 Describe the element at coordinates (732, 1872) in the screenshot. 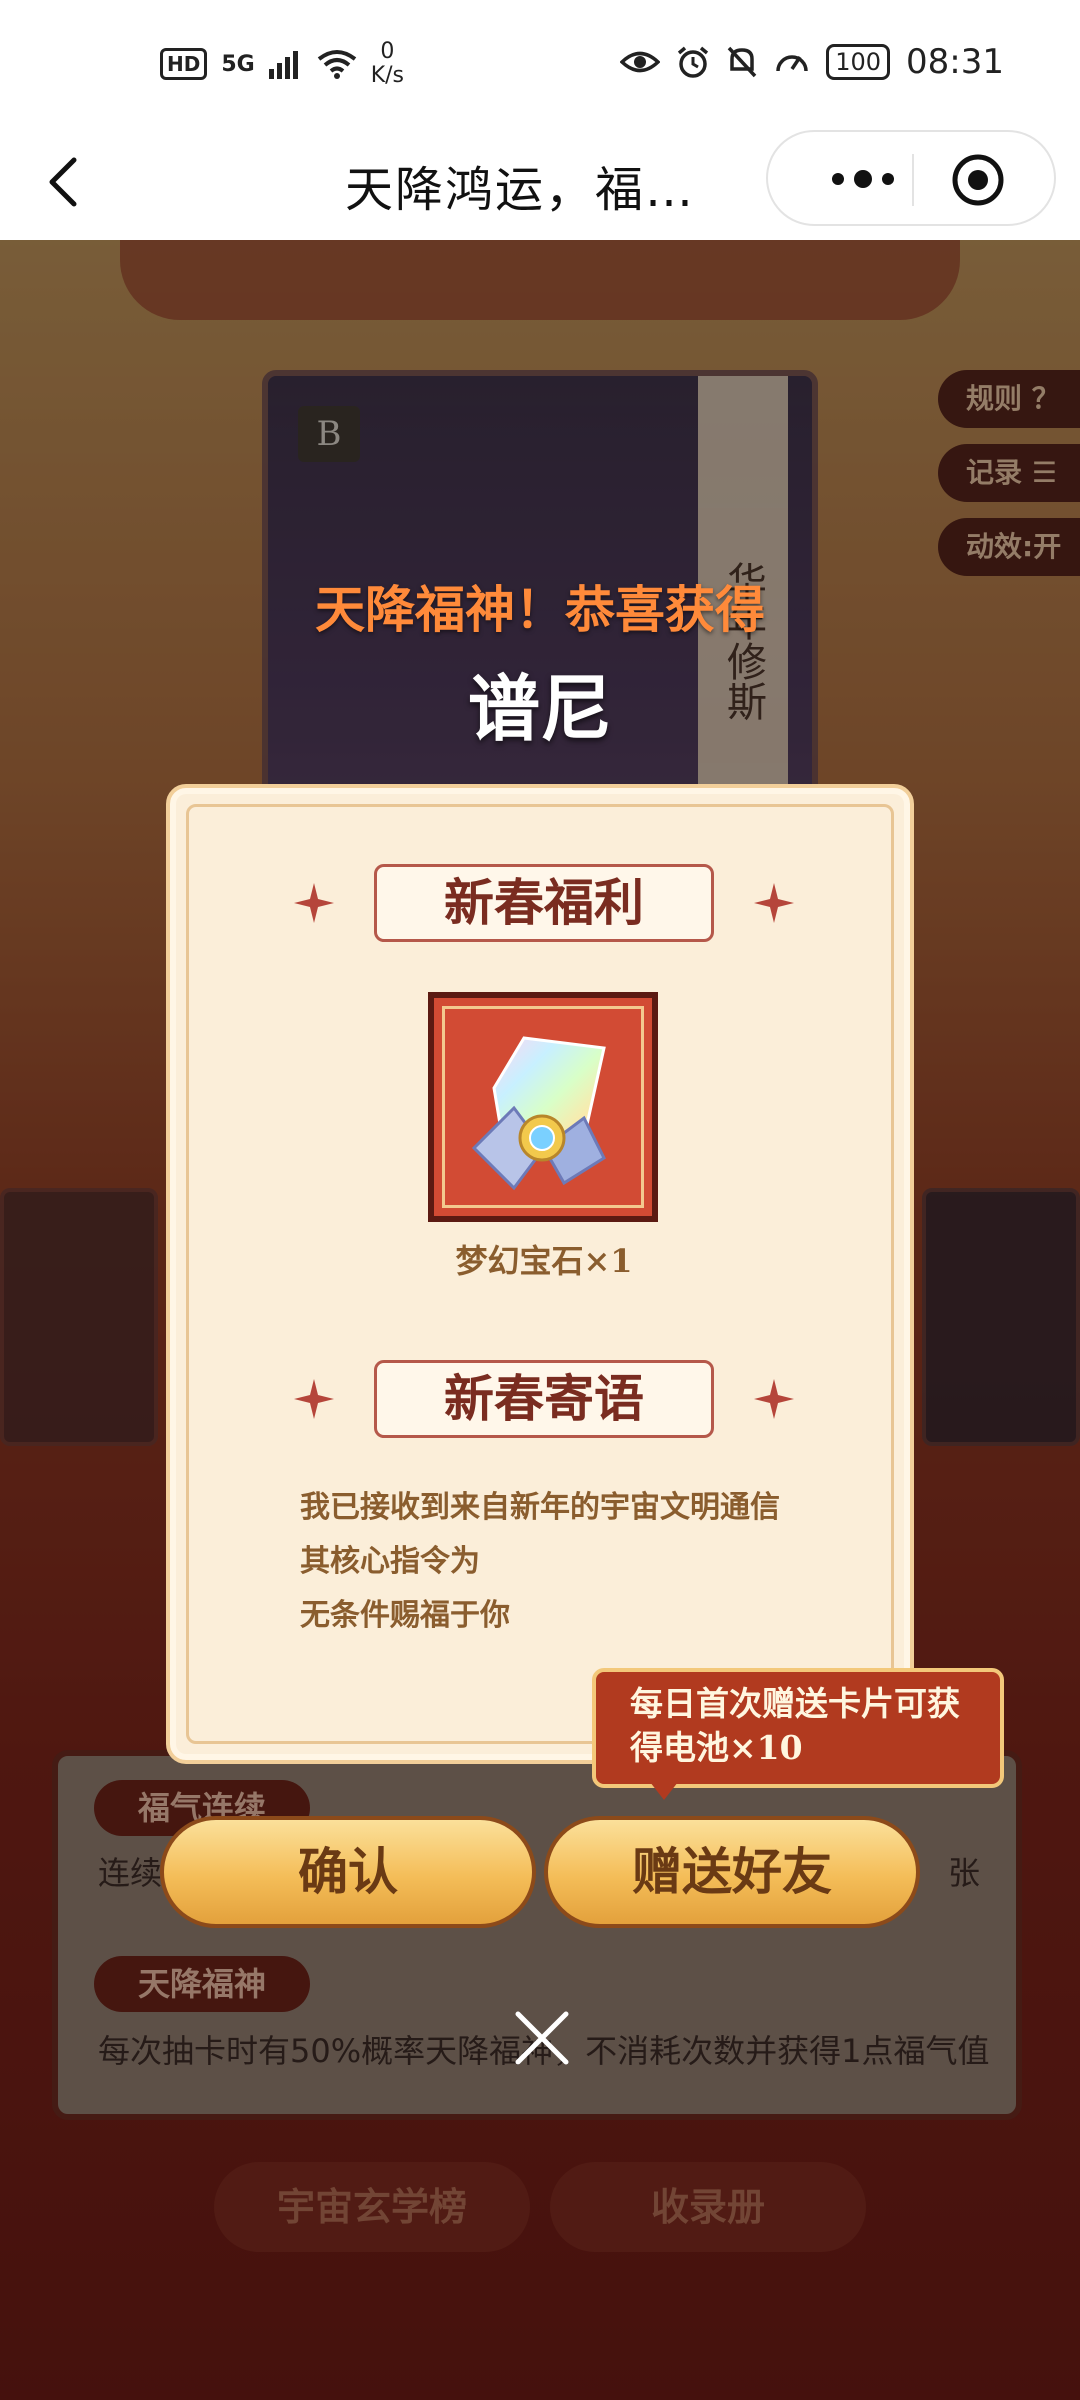

I see `gift-friend-button: 赠送好友` at that location.